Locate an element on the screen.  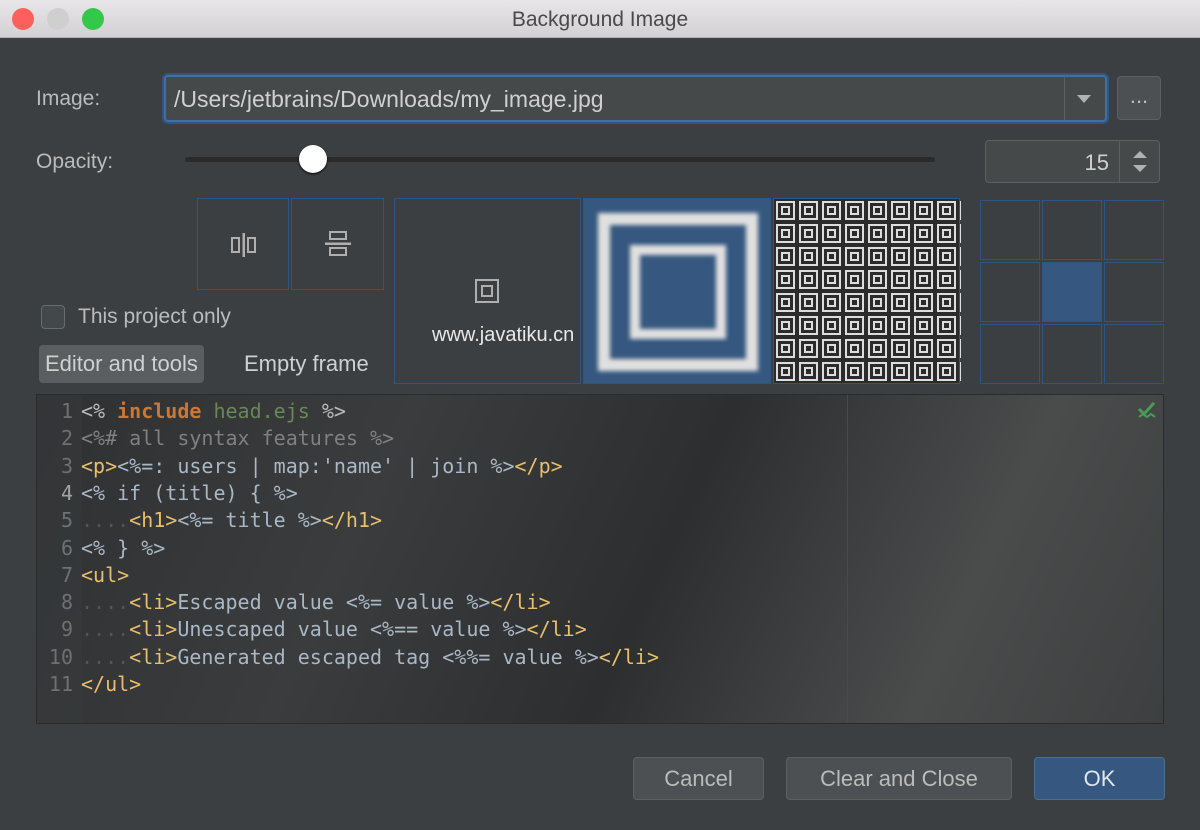
tile-vertical-icon is located at coordinates (338, 243).